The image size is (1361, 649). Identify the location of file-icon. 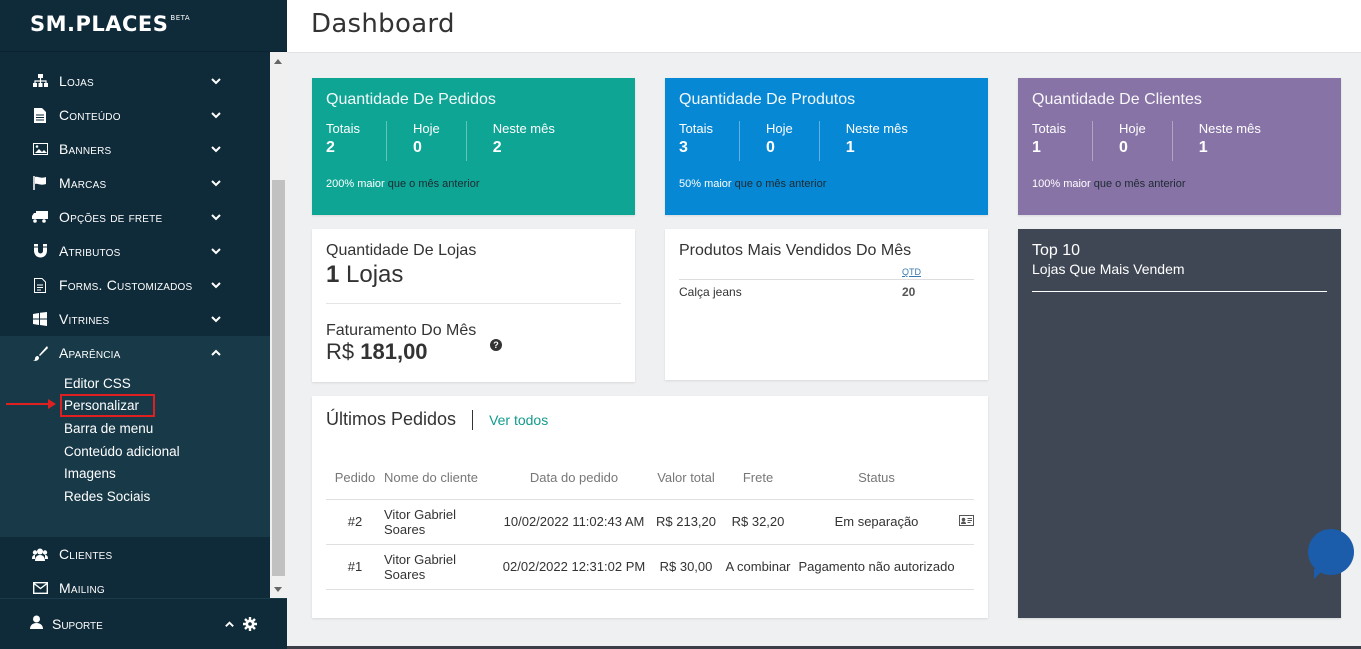
(40, 115).